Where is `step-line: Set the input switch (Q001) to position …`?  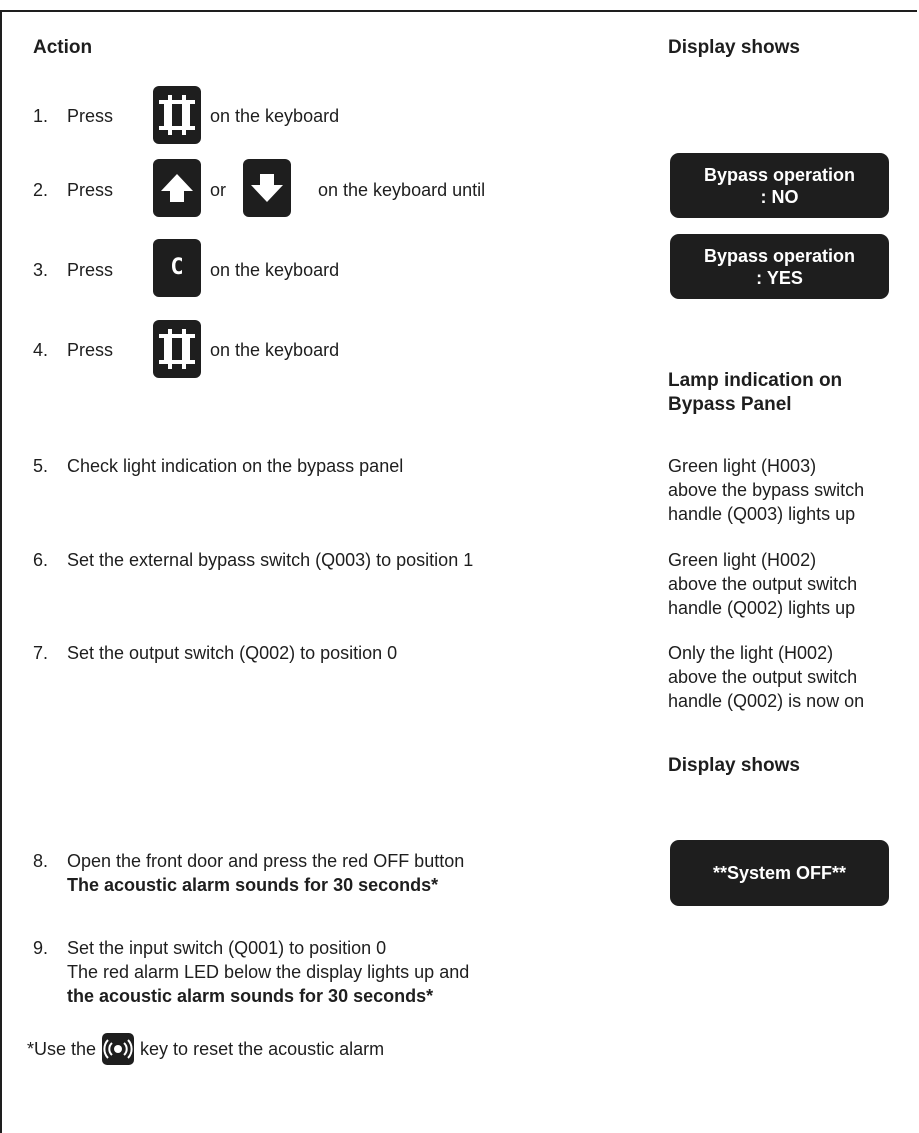 step-line: Set the input switch (Q001) to position … is located at coordinates (227, 948).